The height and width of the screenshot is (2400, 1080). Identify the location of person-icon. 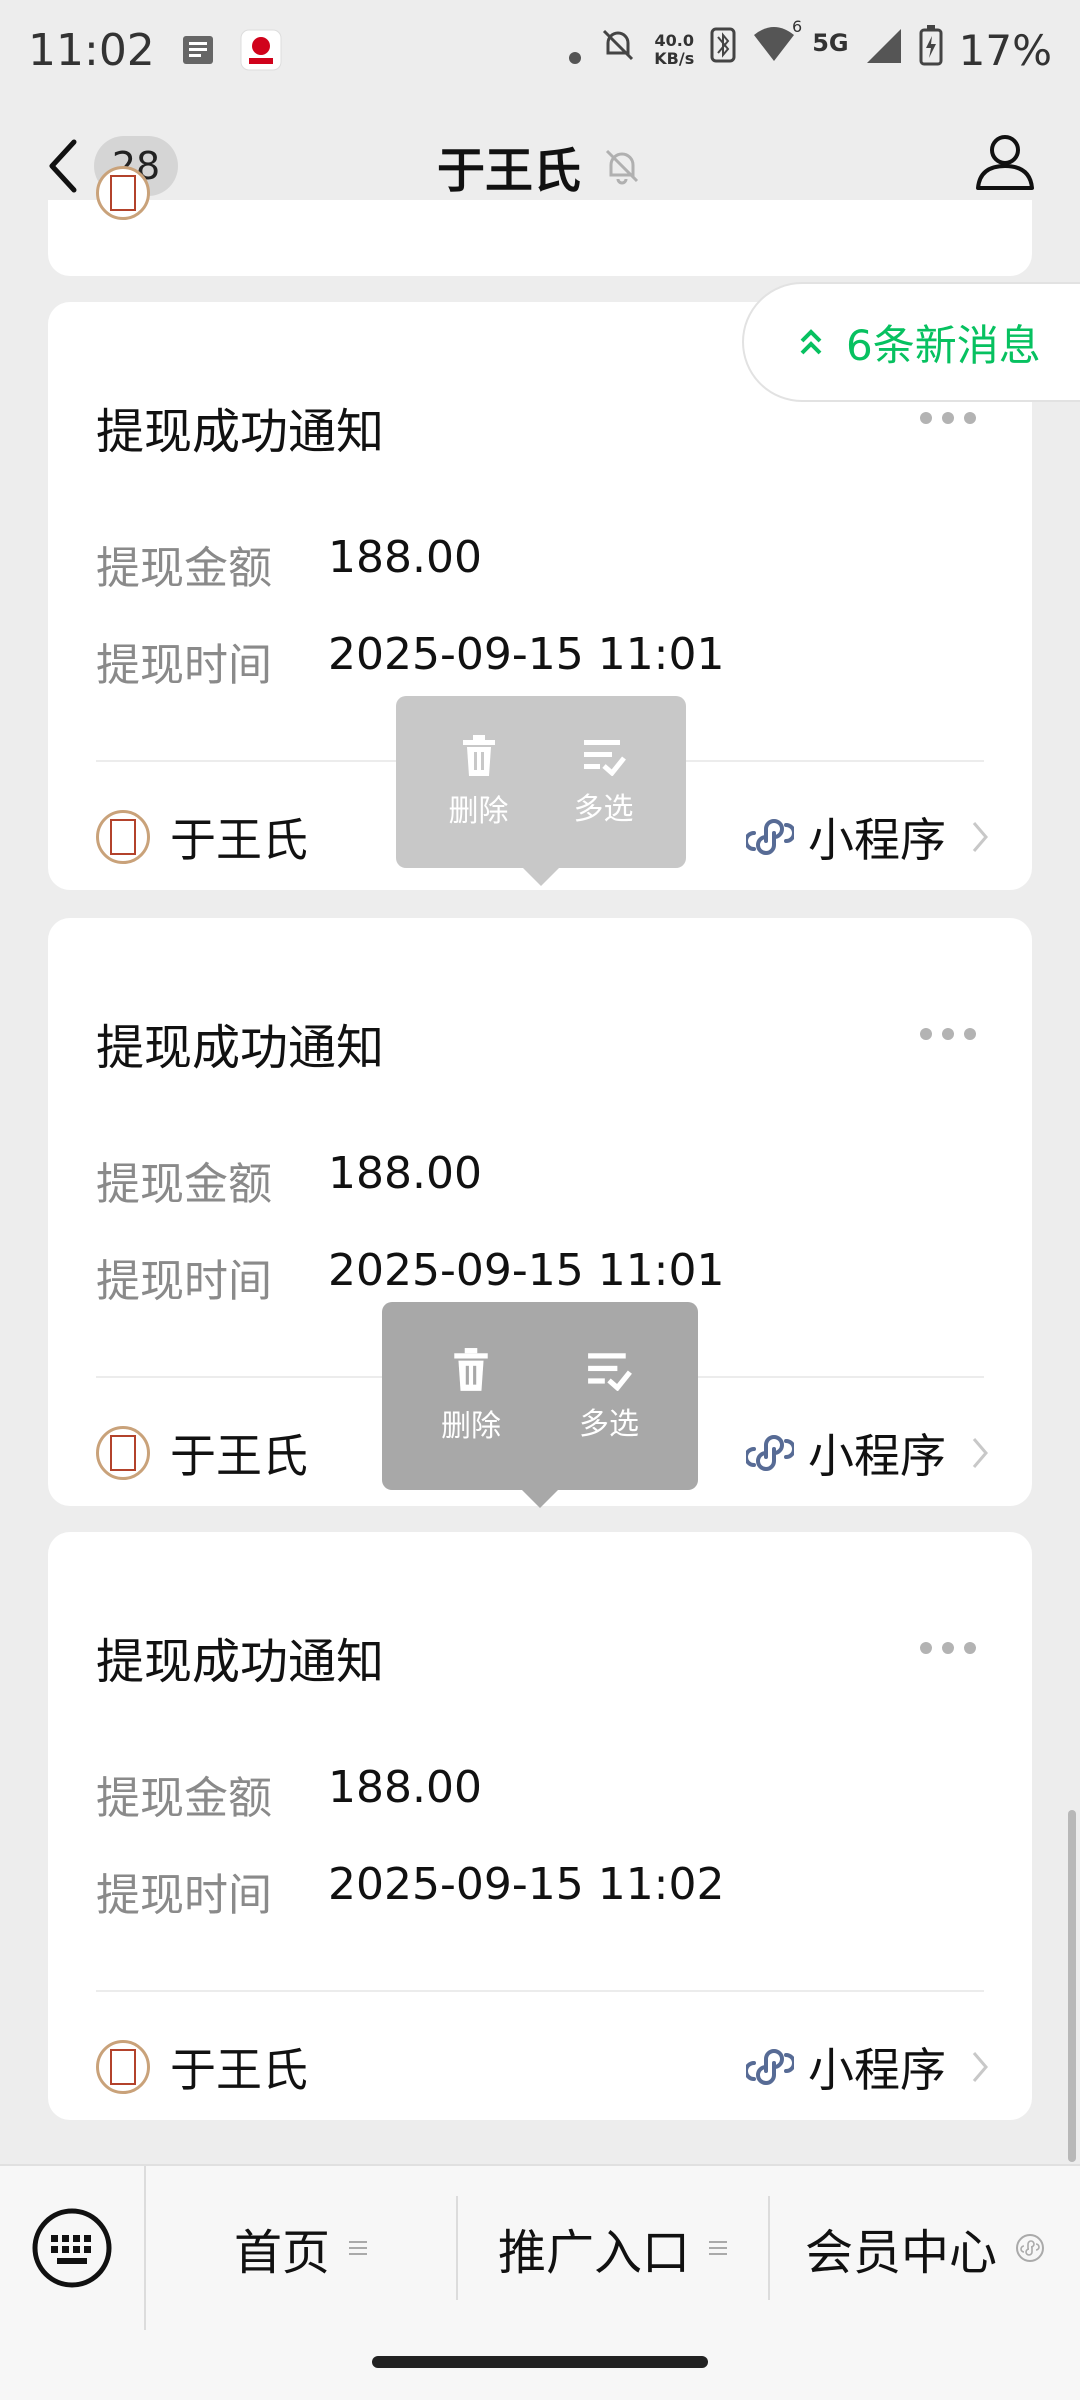
(1005, 162).